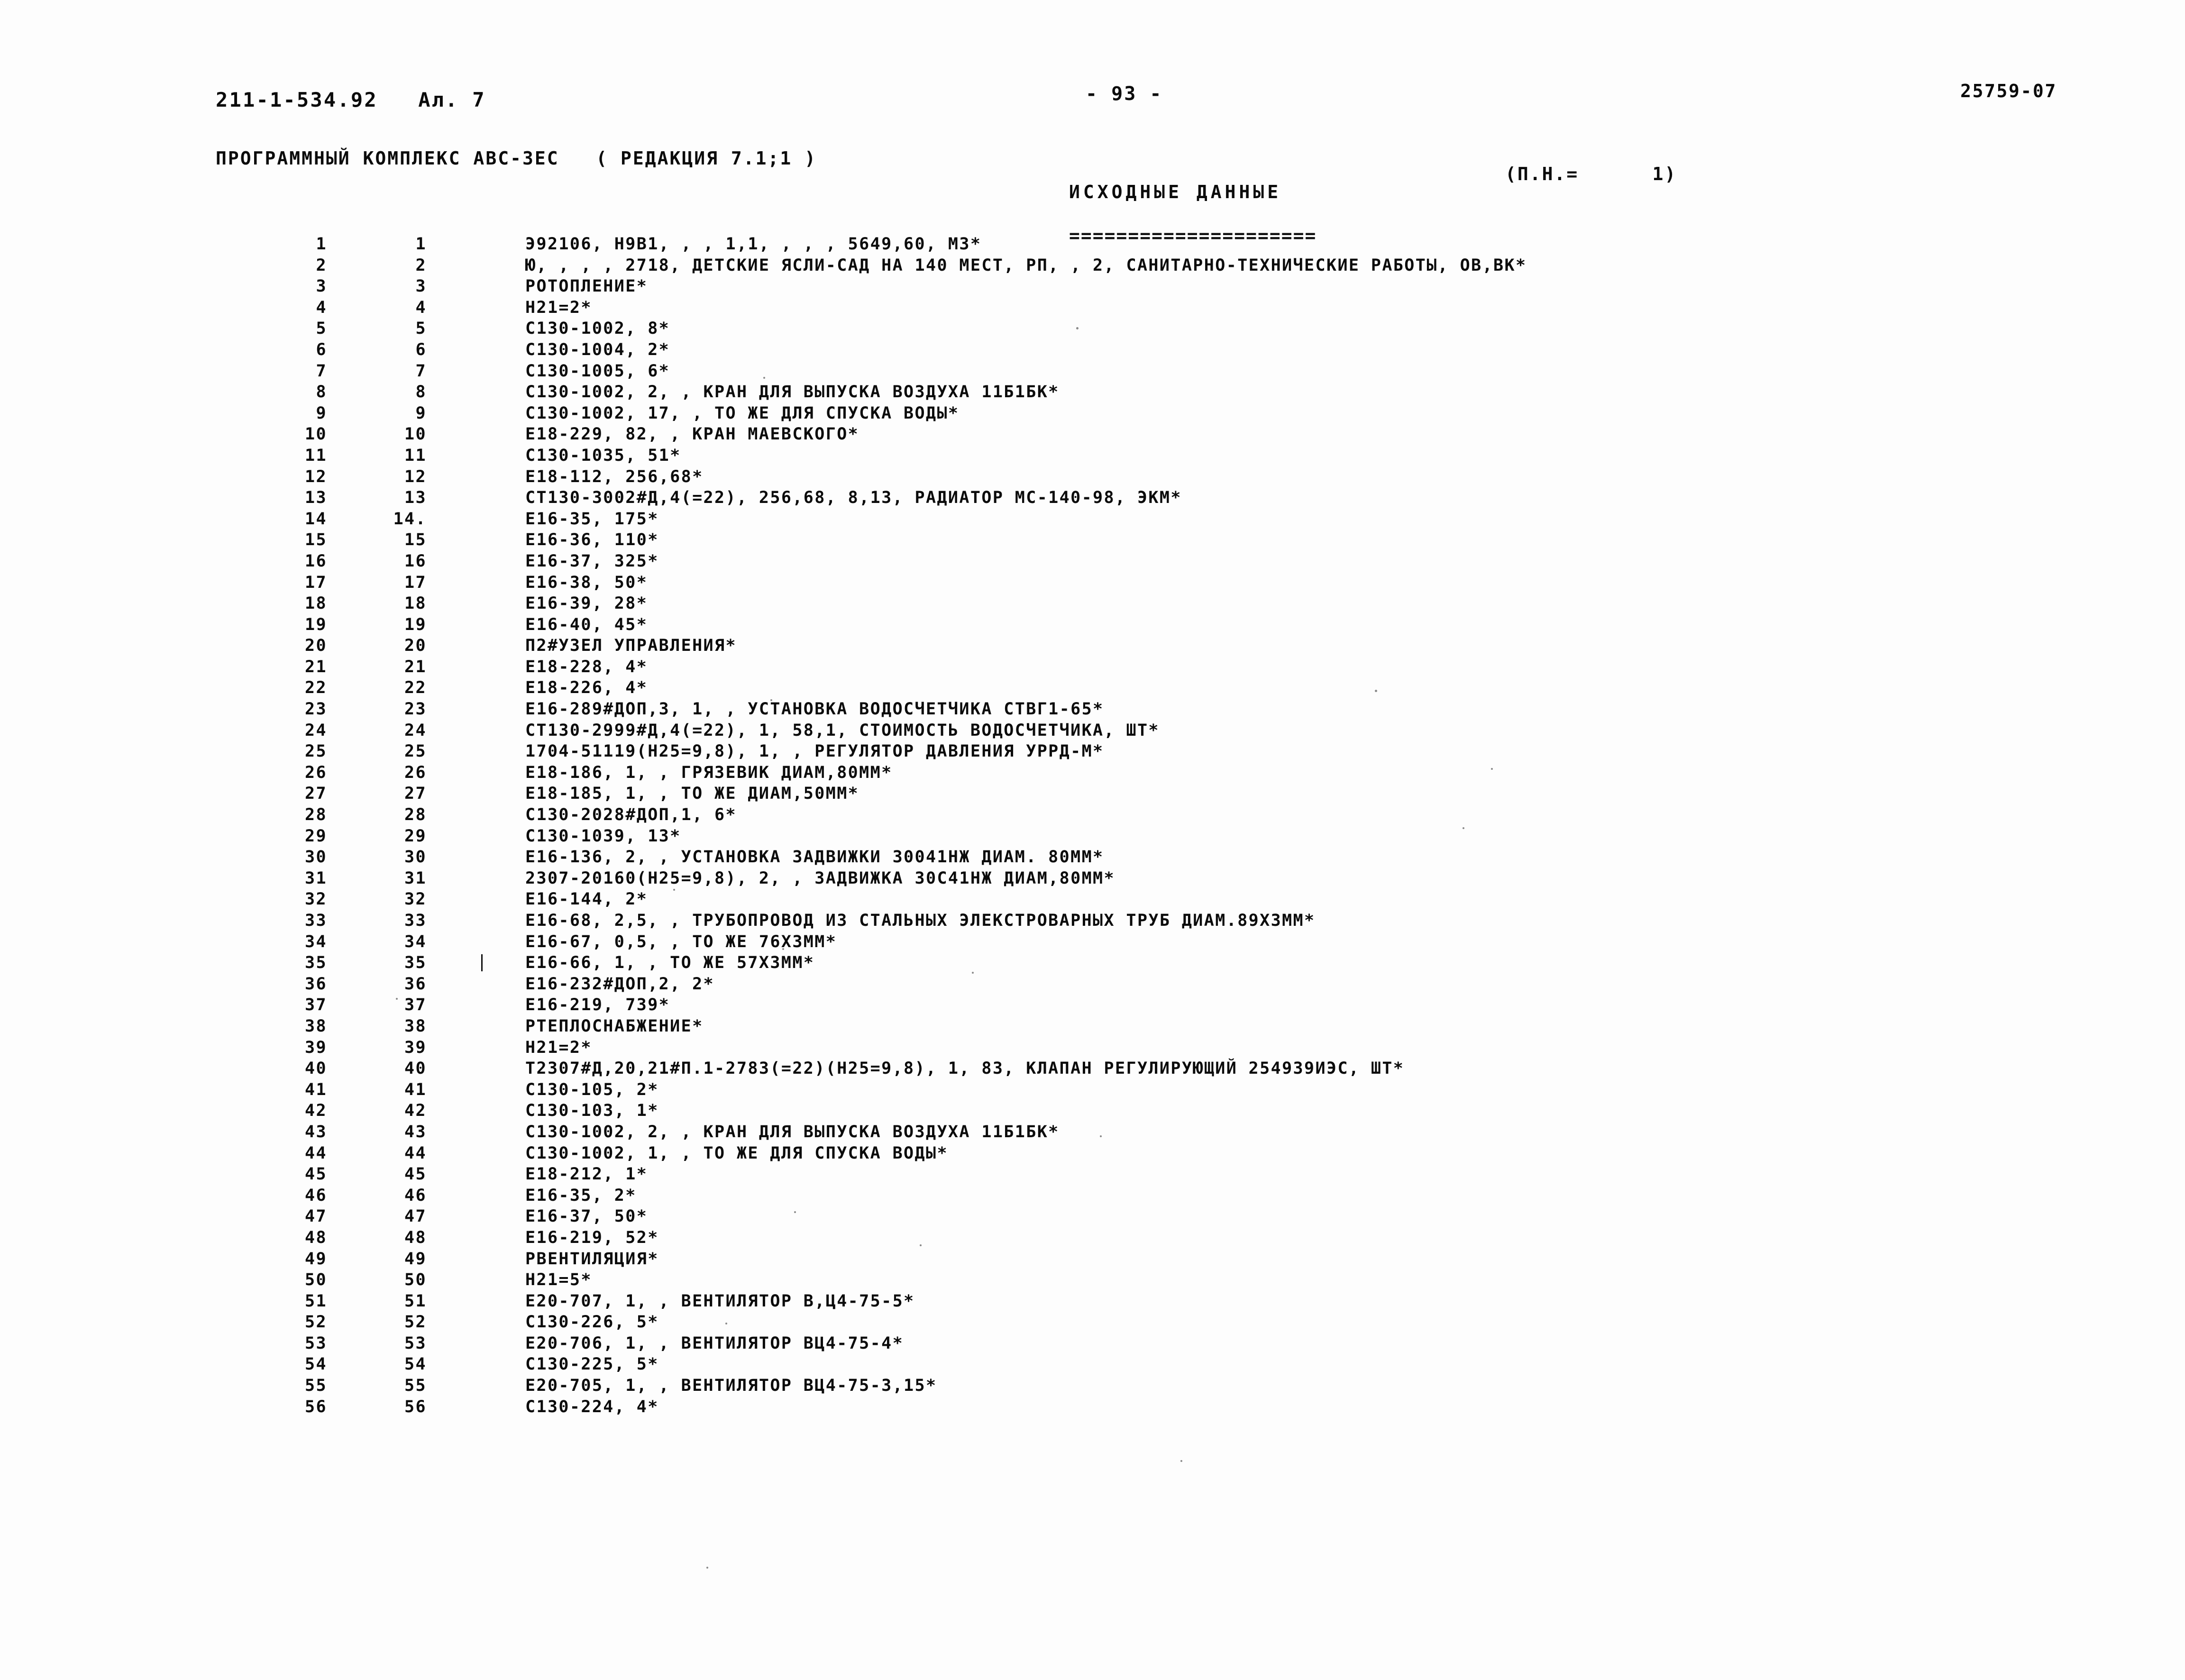 The image size is (2185, 1680). I want to click on listing-row: 7 7 С130-1005, 6*, so click(1092, 372).